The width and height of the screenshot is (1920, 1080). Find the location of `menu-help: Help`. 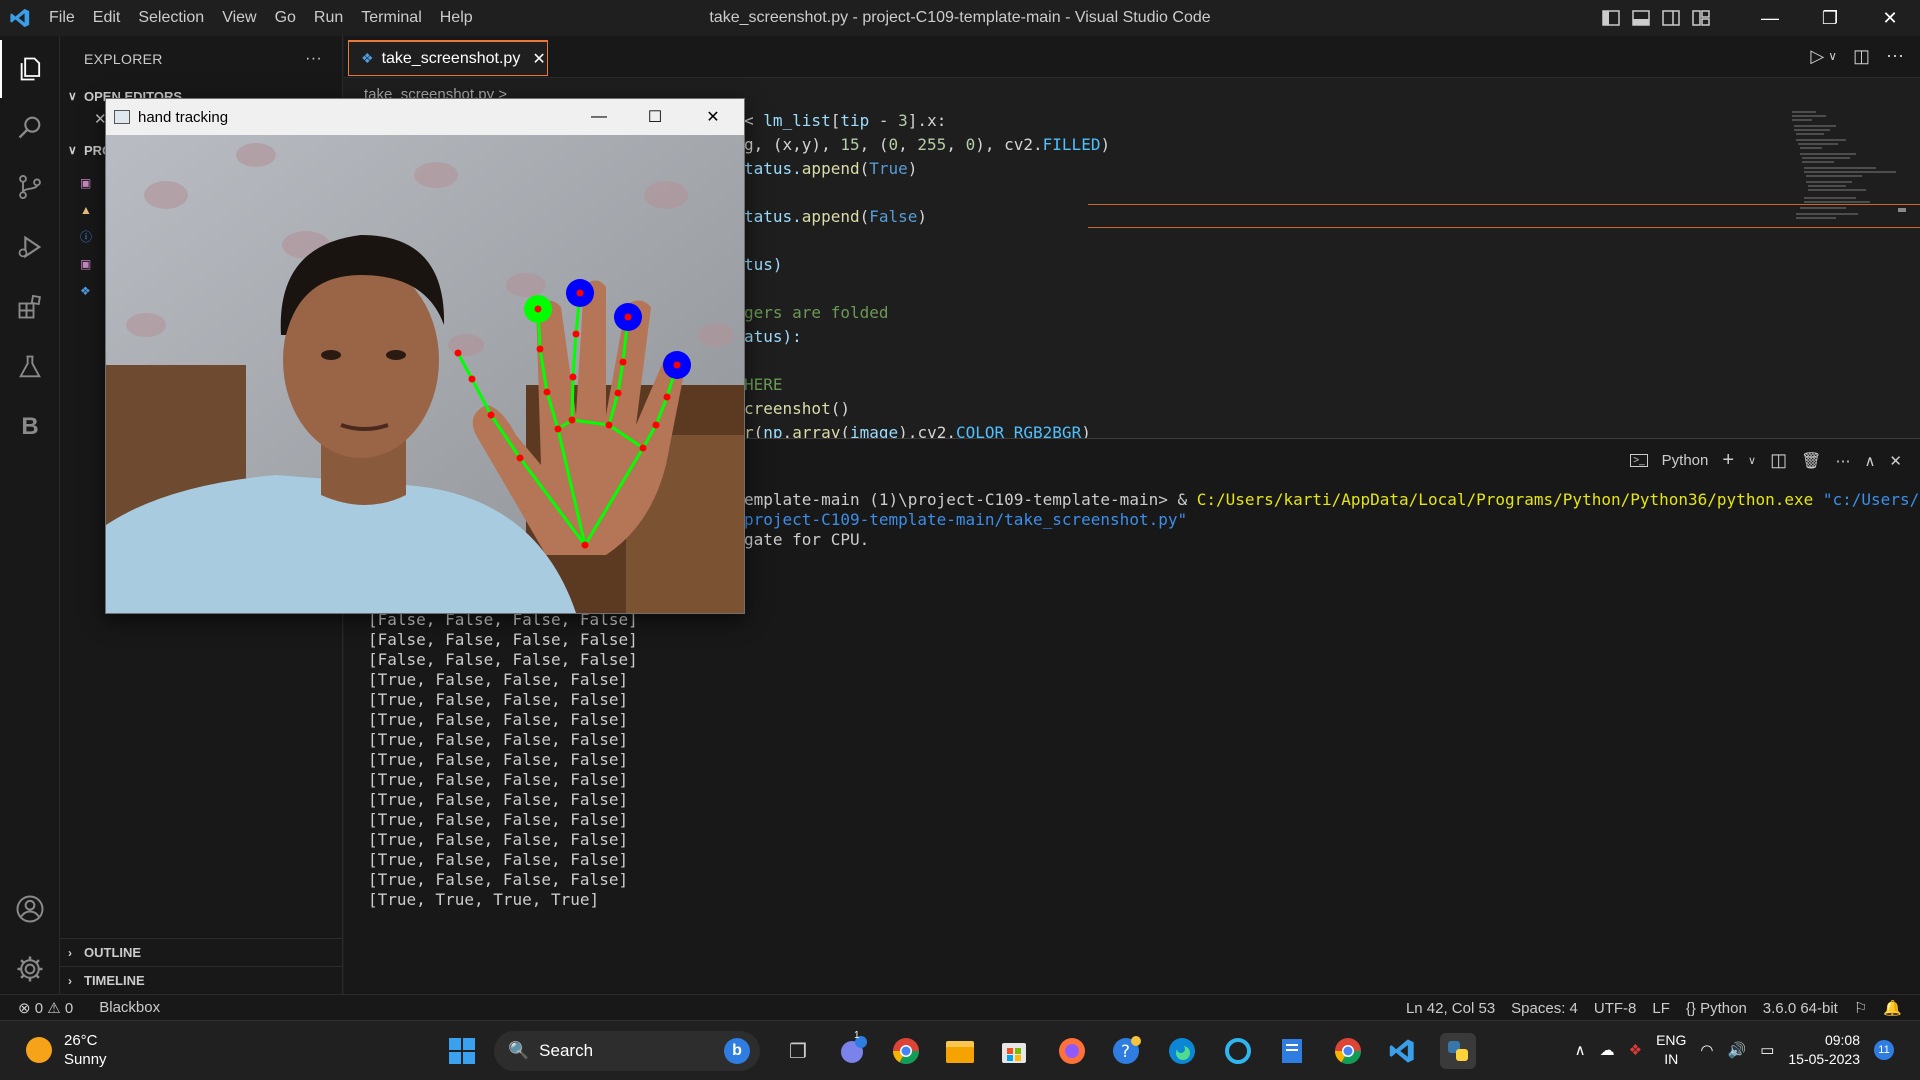

menu-help: Help is located at coordinates (456, 18).